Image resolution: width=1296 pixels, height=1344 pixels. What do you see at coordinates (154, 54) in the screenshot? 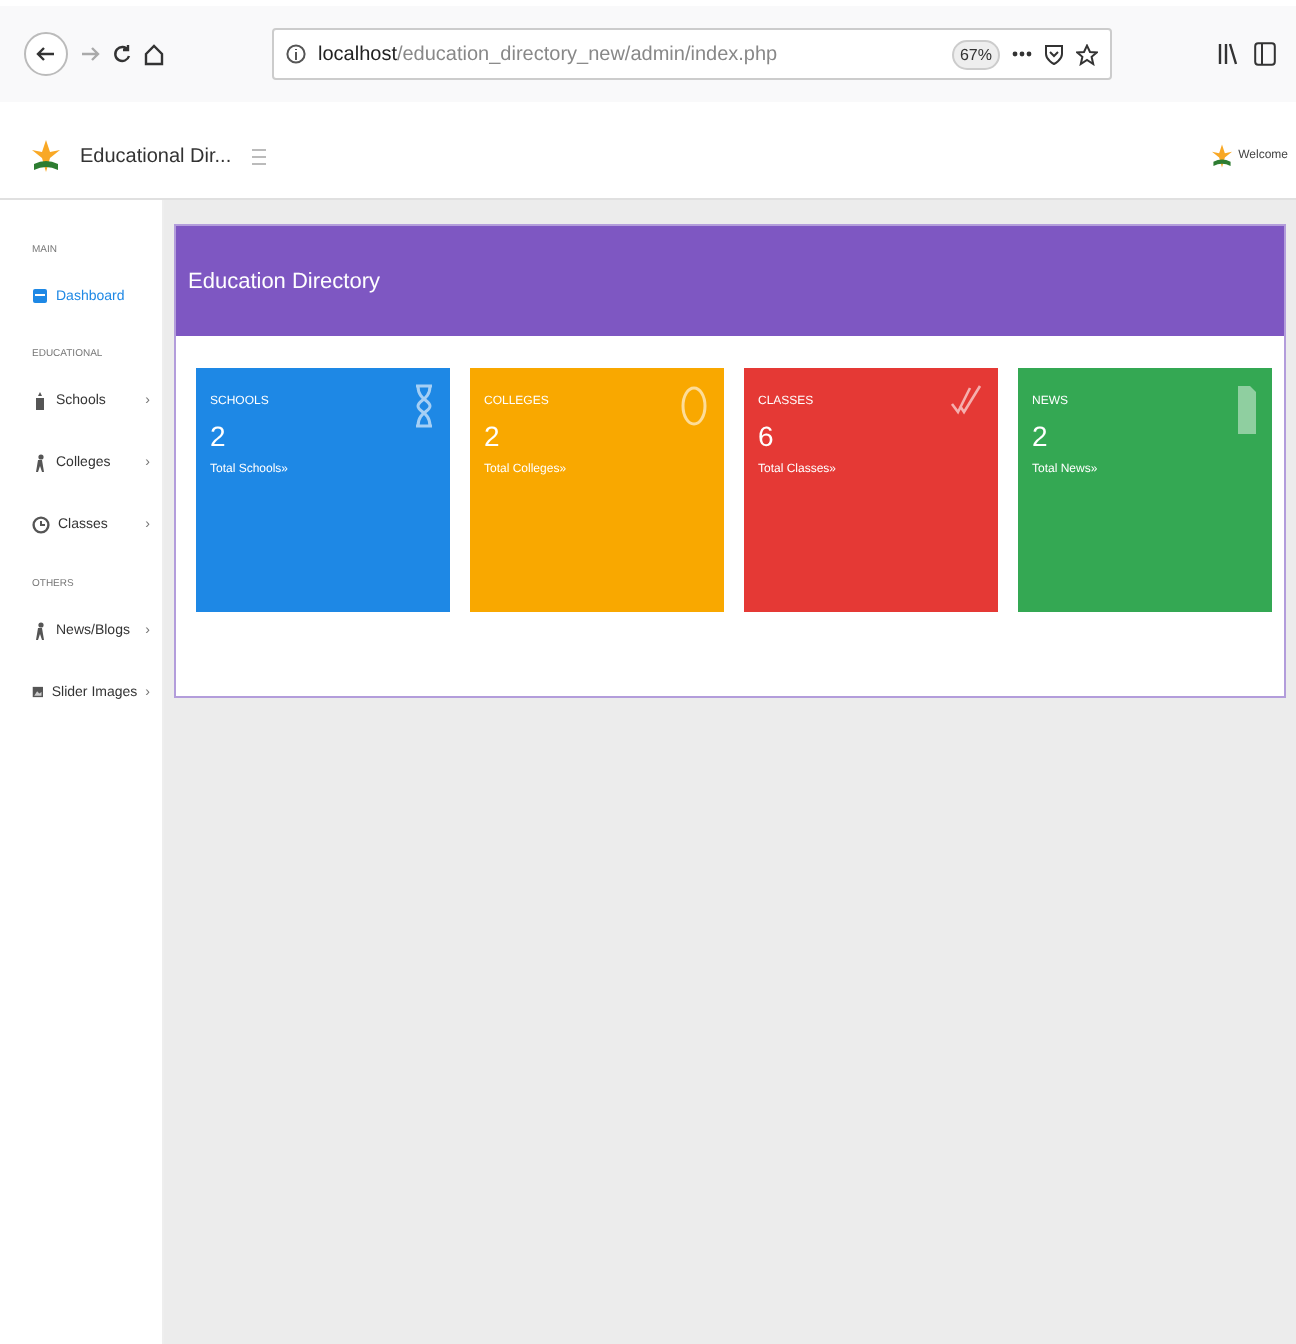
I see `home-icon` at bounding box center [154, 54].